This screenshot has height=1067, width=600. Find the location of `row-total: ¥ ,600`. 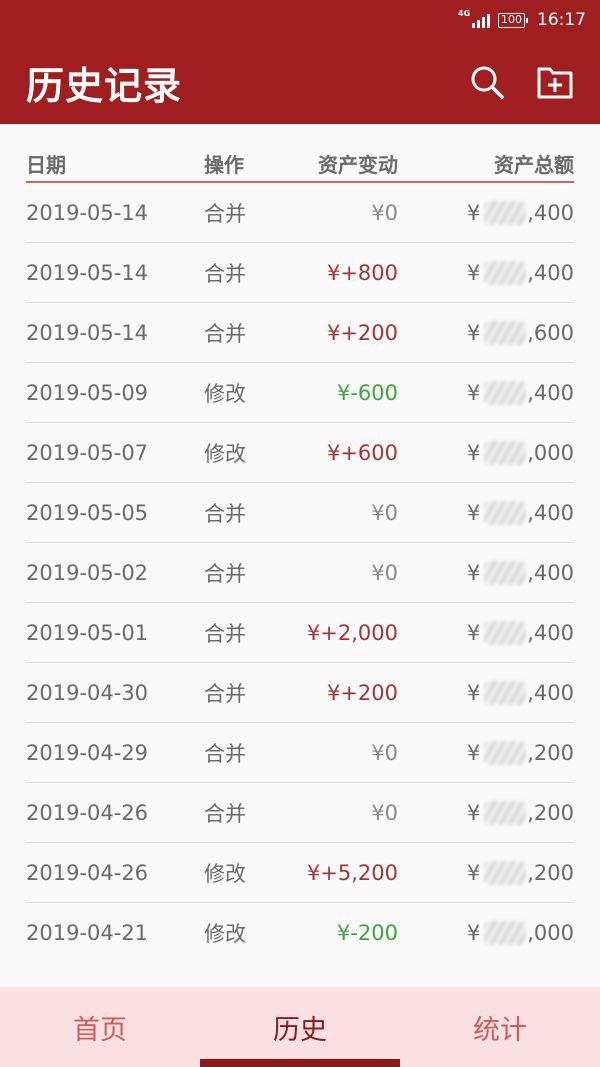

row-total: ¥ ,600 is located at coordinates (486, 332).